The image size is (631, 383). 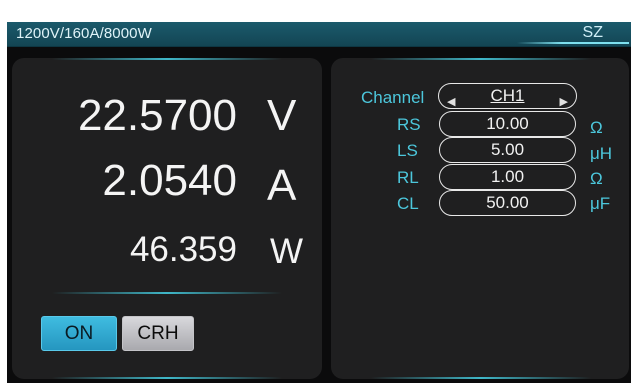 What do you see at coordinates (282, 115) in the screenshot?
I see `voltage-unit: V` at bounding box center [282, 115].